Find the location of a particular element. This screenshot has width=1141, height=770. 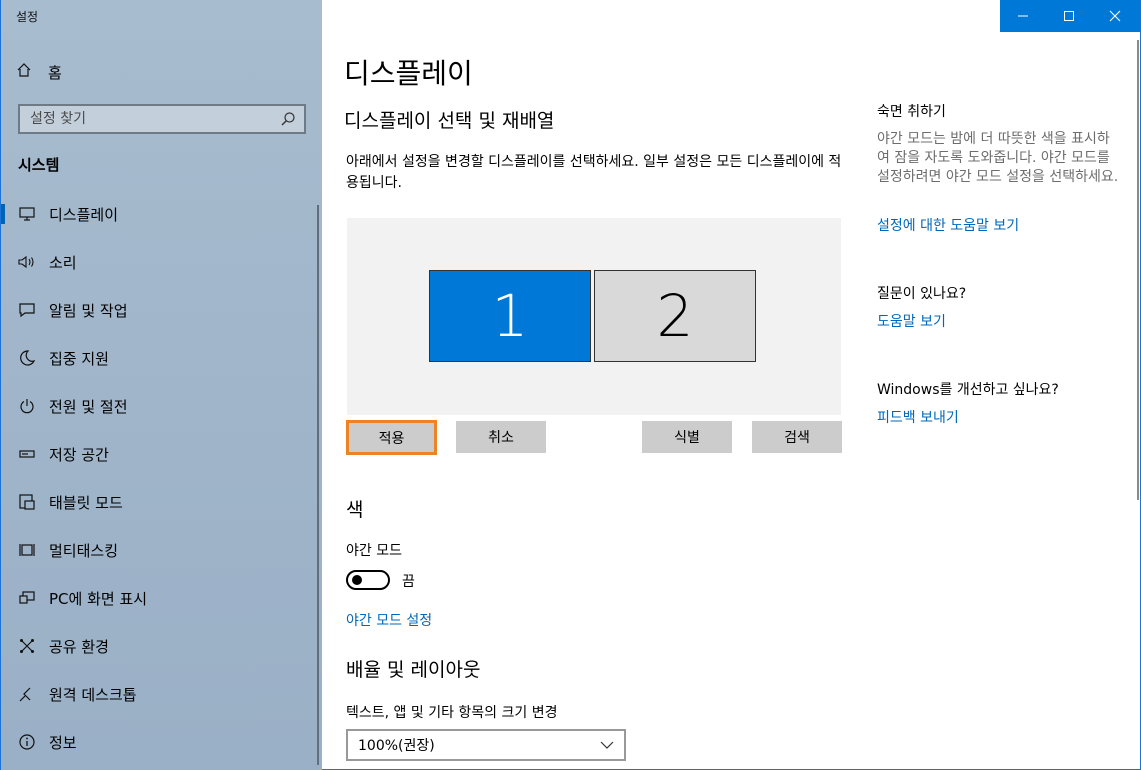

main-scrollbar is located at coordinates (1138, 270).